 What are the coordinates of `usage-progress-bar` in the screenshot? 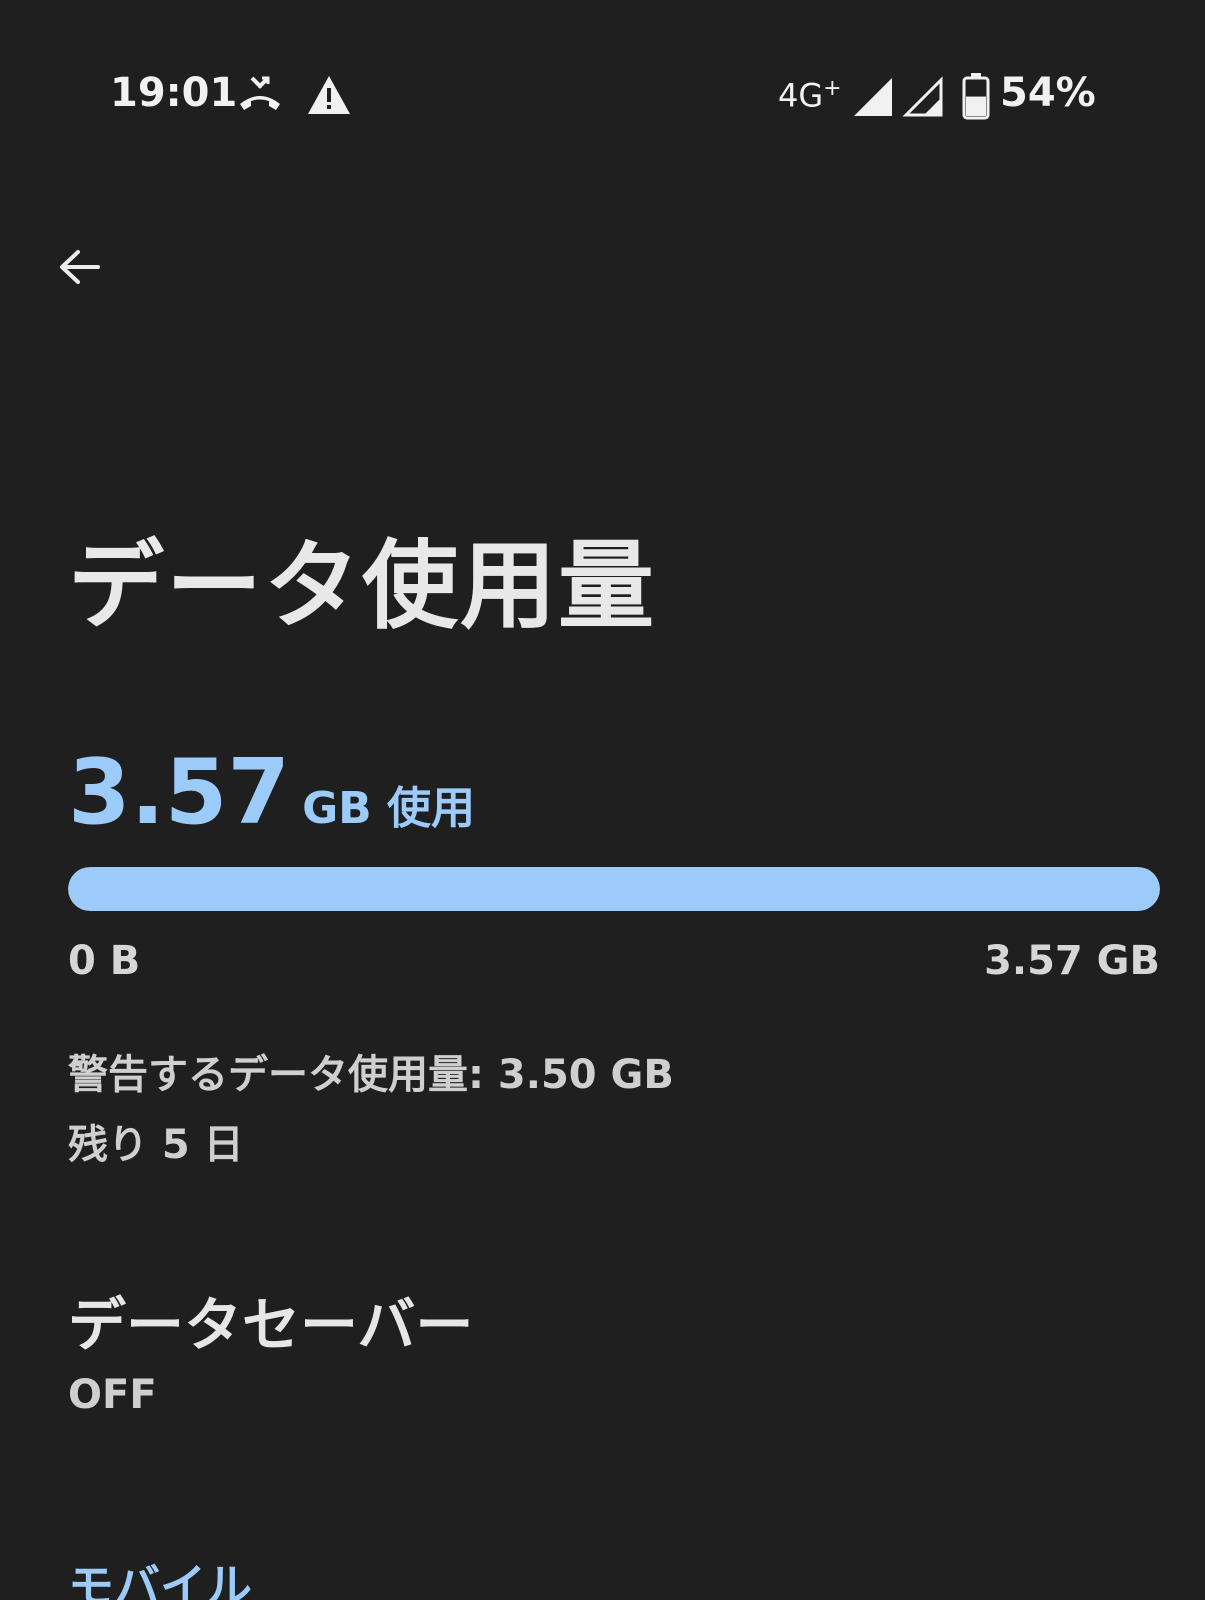 It's located at (614, 889).